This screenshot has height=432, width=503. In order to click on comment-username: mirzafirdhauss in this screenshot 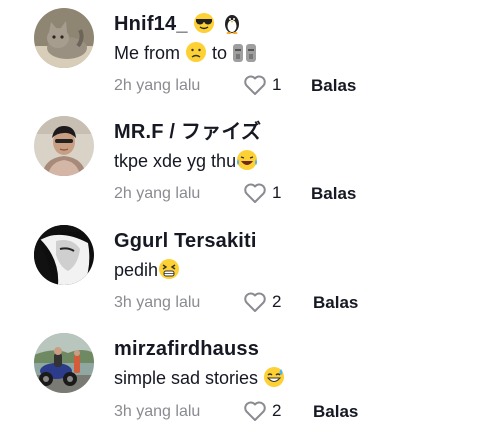, I will do `click(186, 349)`.